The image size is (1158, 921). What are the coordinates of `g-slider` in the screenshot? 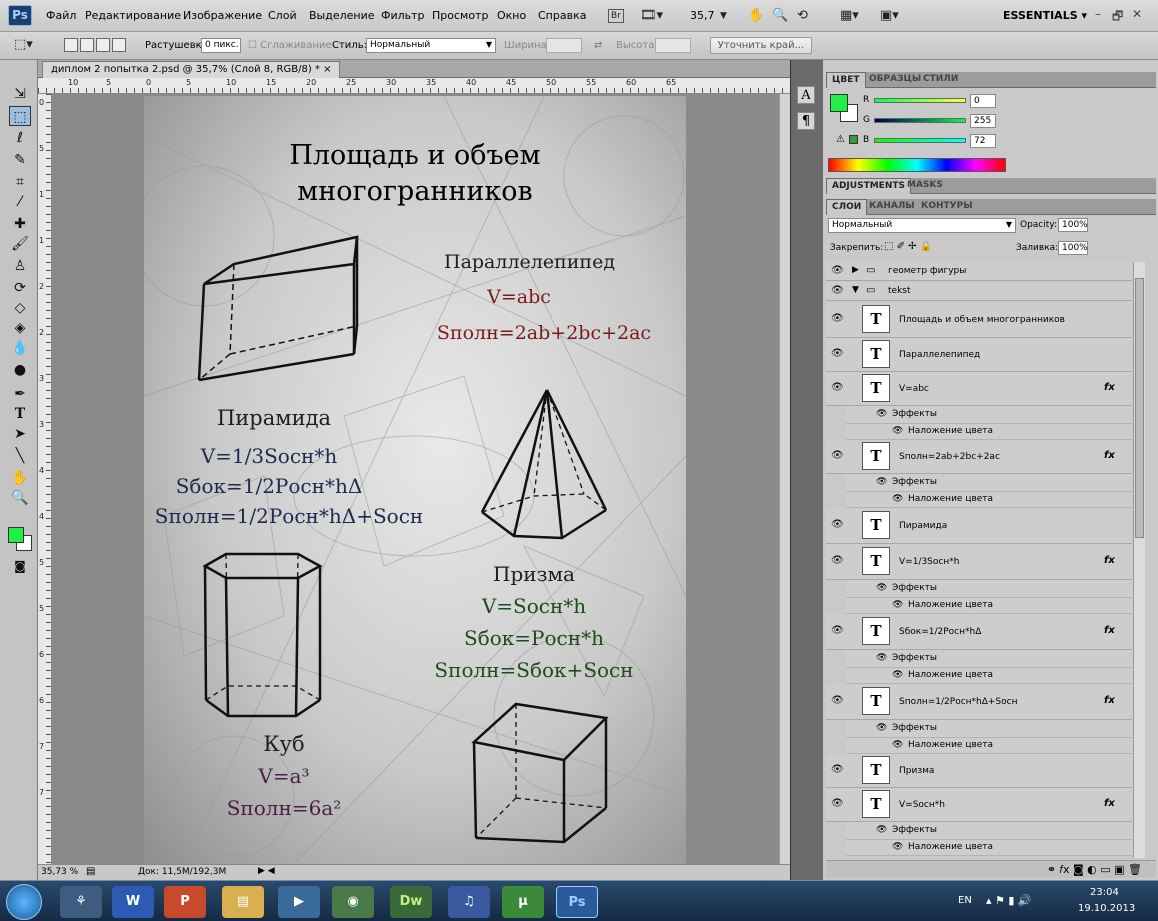 It's located at (920, 120).